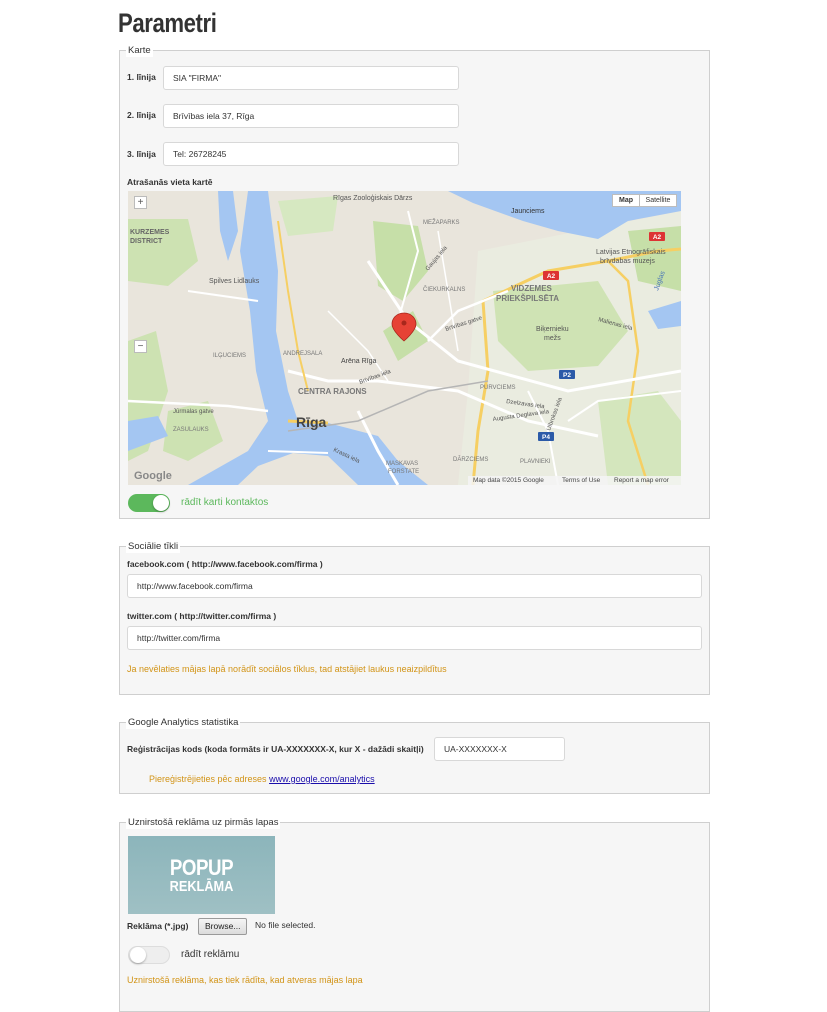  I want to click on popup-file-label: Reklāma (*.jpg), so click(158, 926).